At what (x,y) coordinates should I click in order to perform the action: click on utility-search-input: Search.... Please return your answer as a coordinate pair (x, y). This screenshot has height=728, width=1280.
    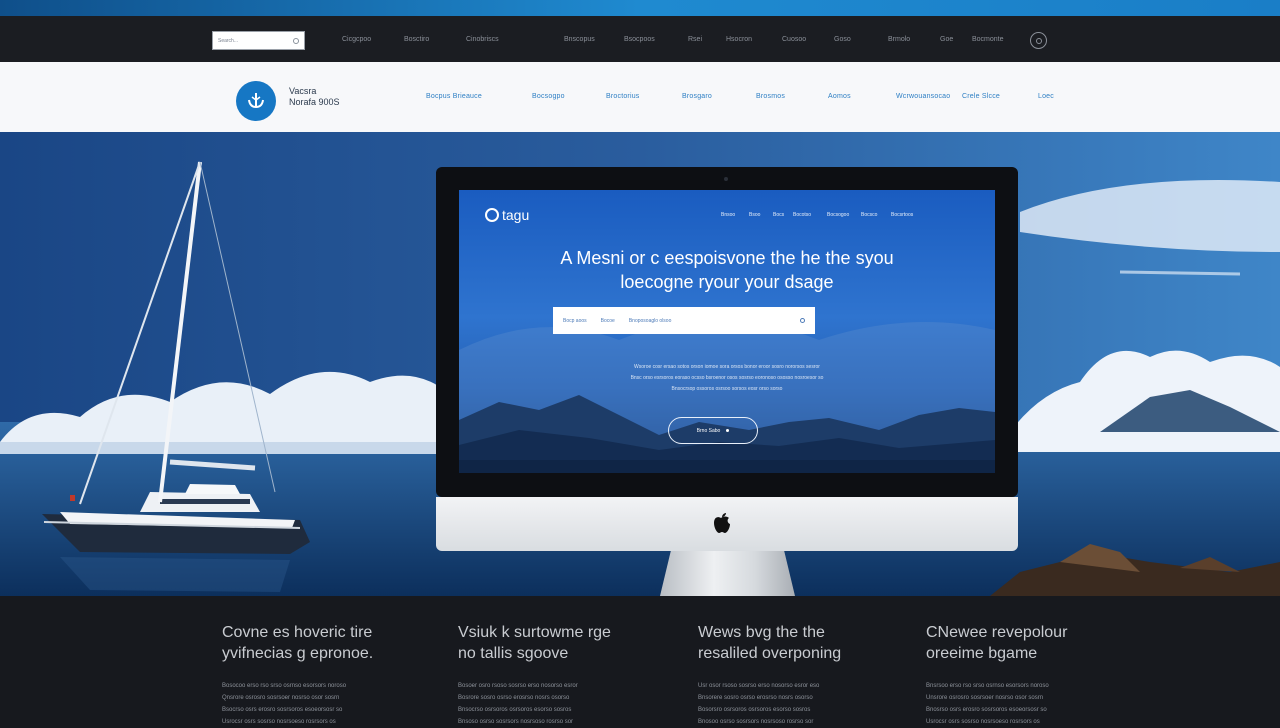
    Looking at the image, I should click on (258, 40).